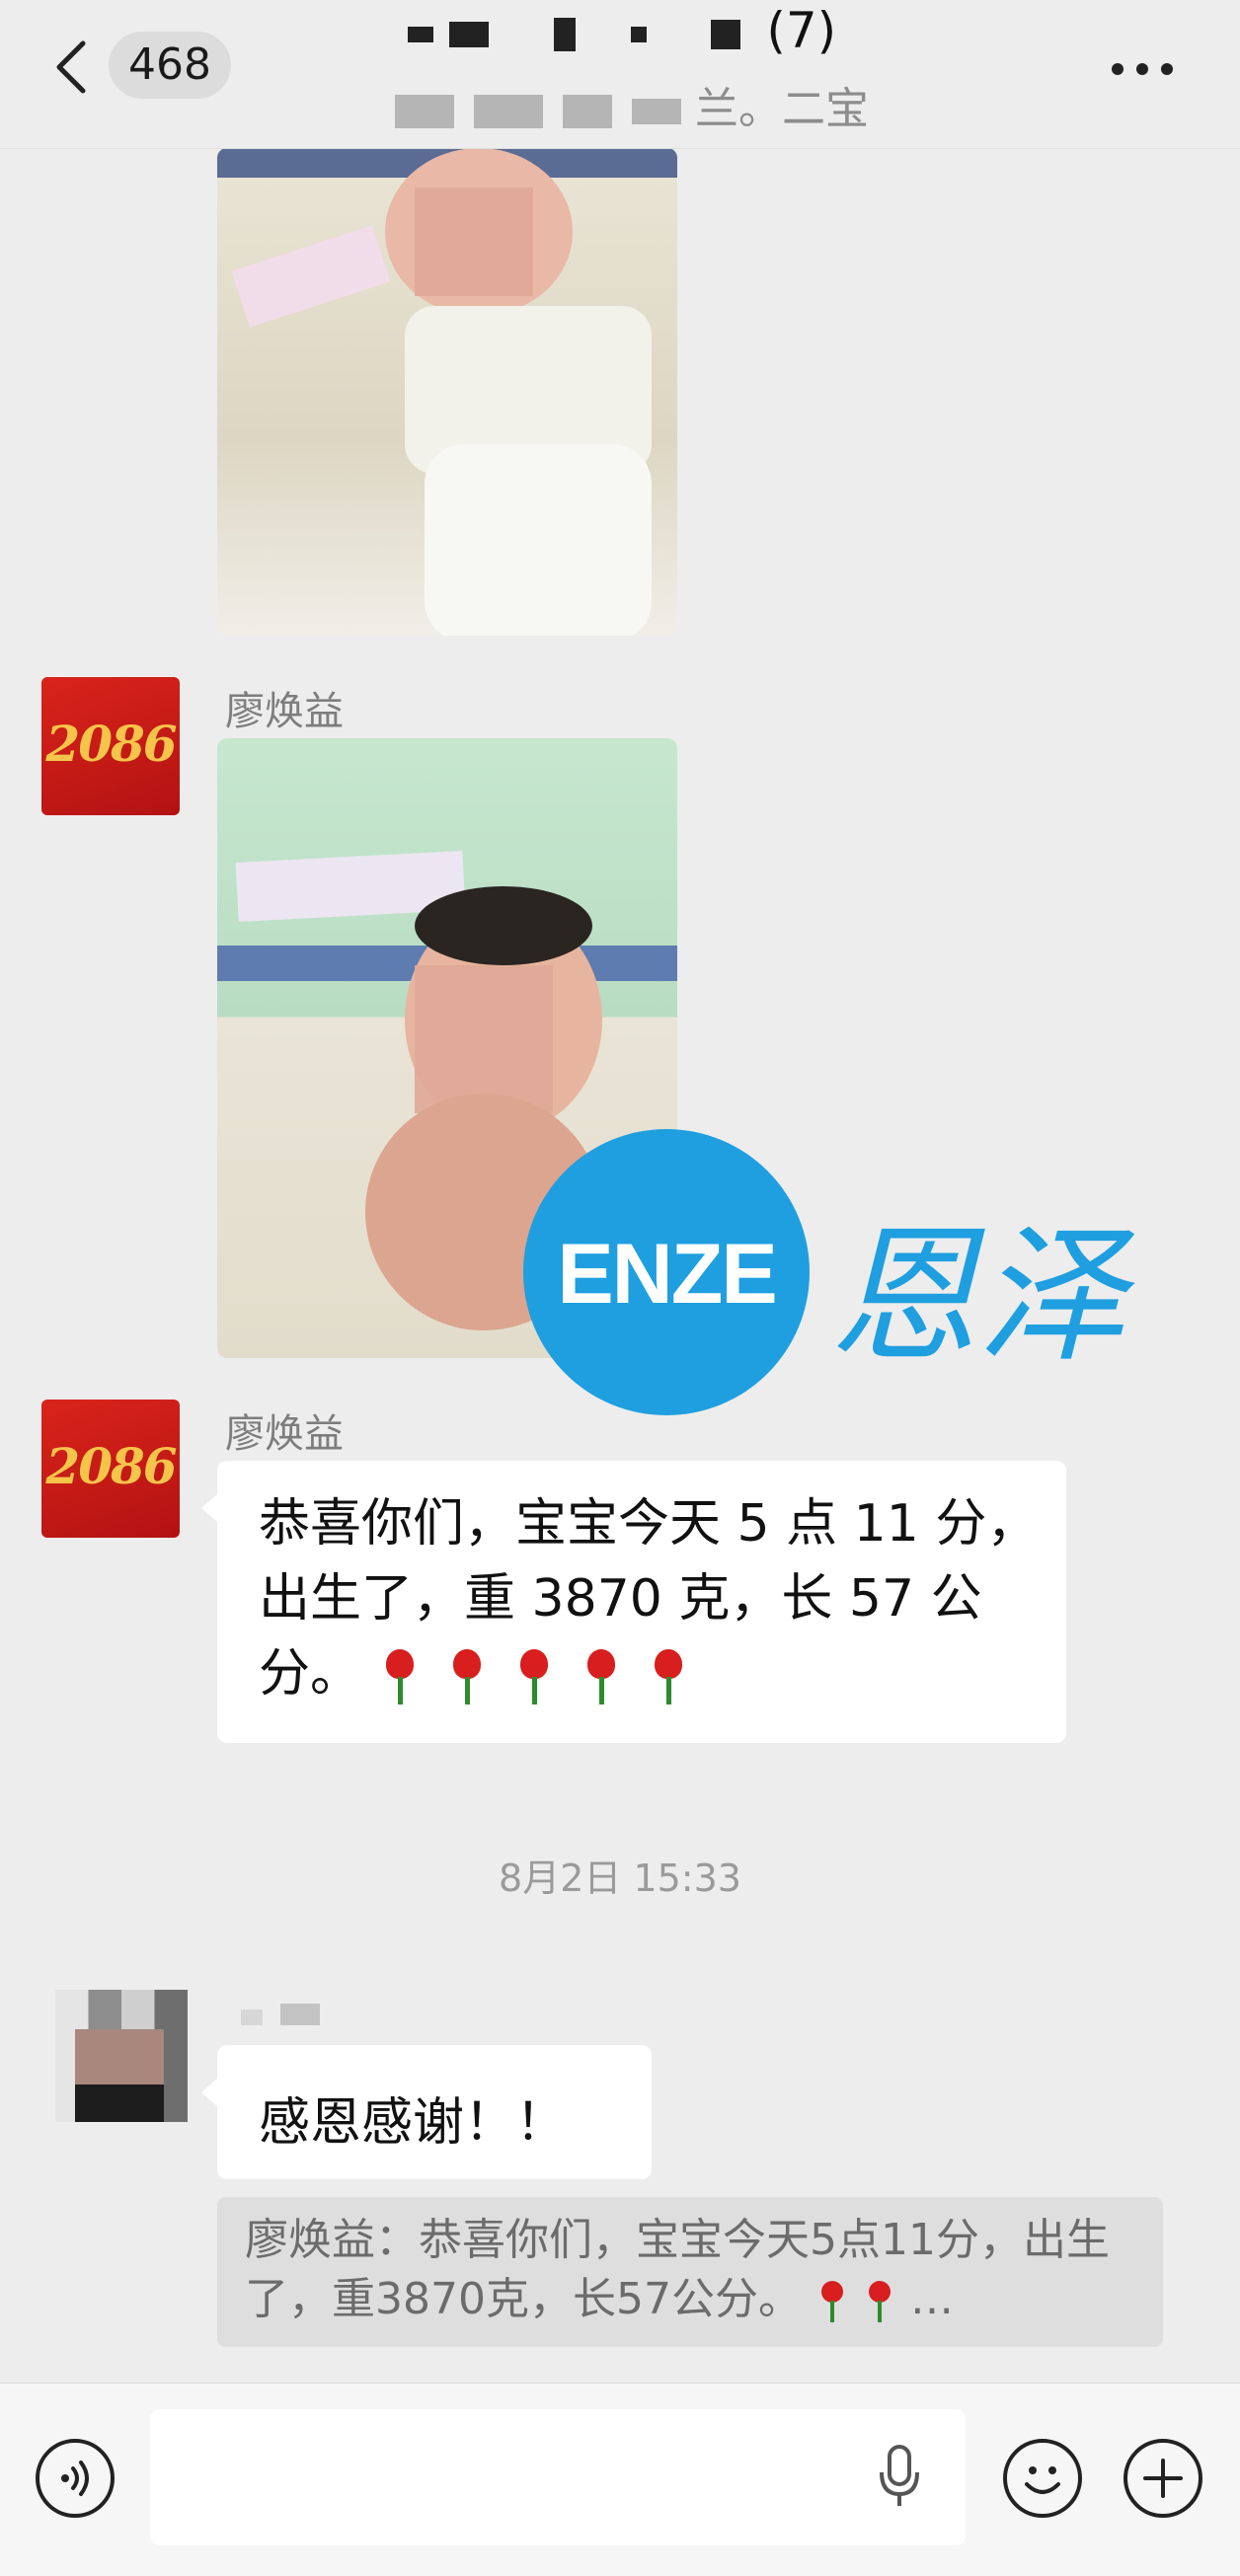 The width and height of the screenshot is (1240, 2576). I want to click on message-bubble: 感恩感谢！！, so click(426, 2112).